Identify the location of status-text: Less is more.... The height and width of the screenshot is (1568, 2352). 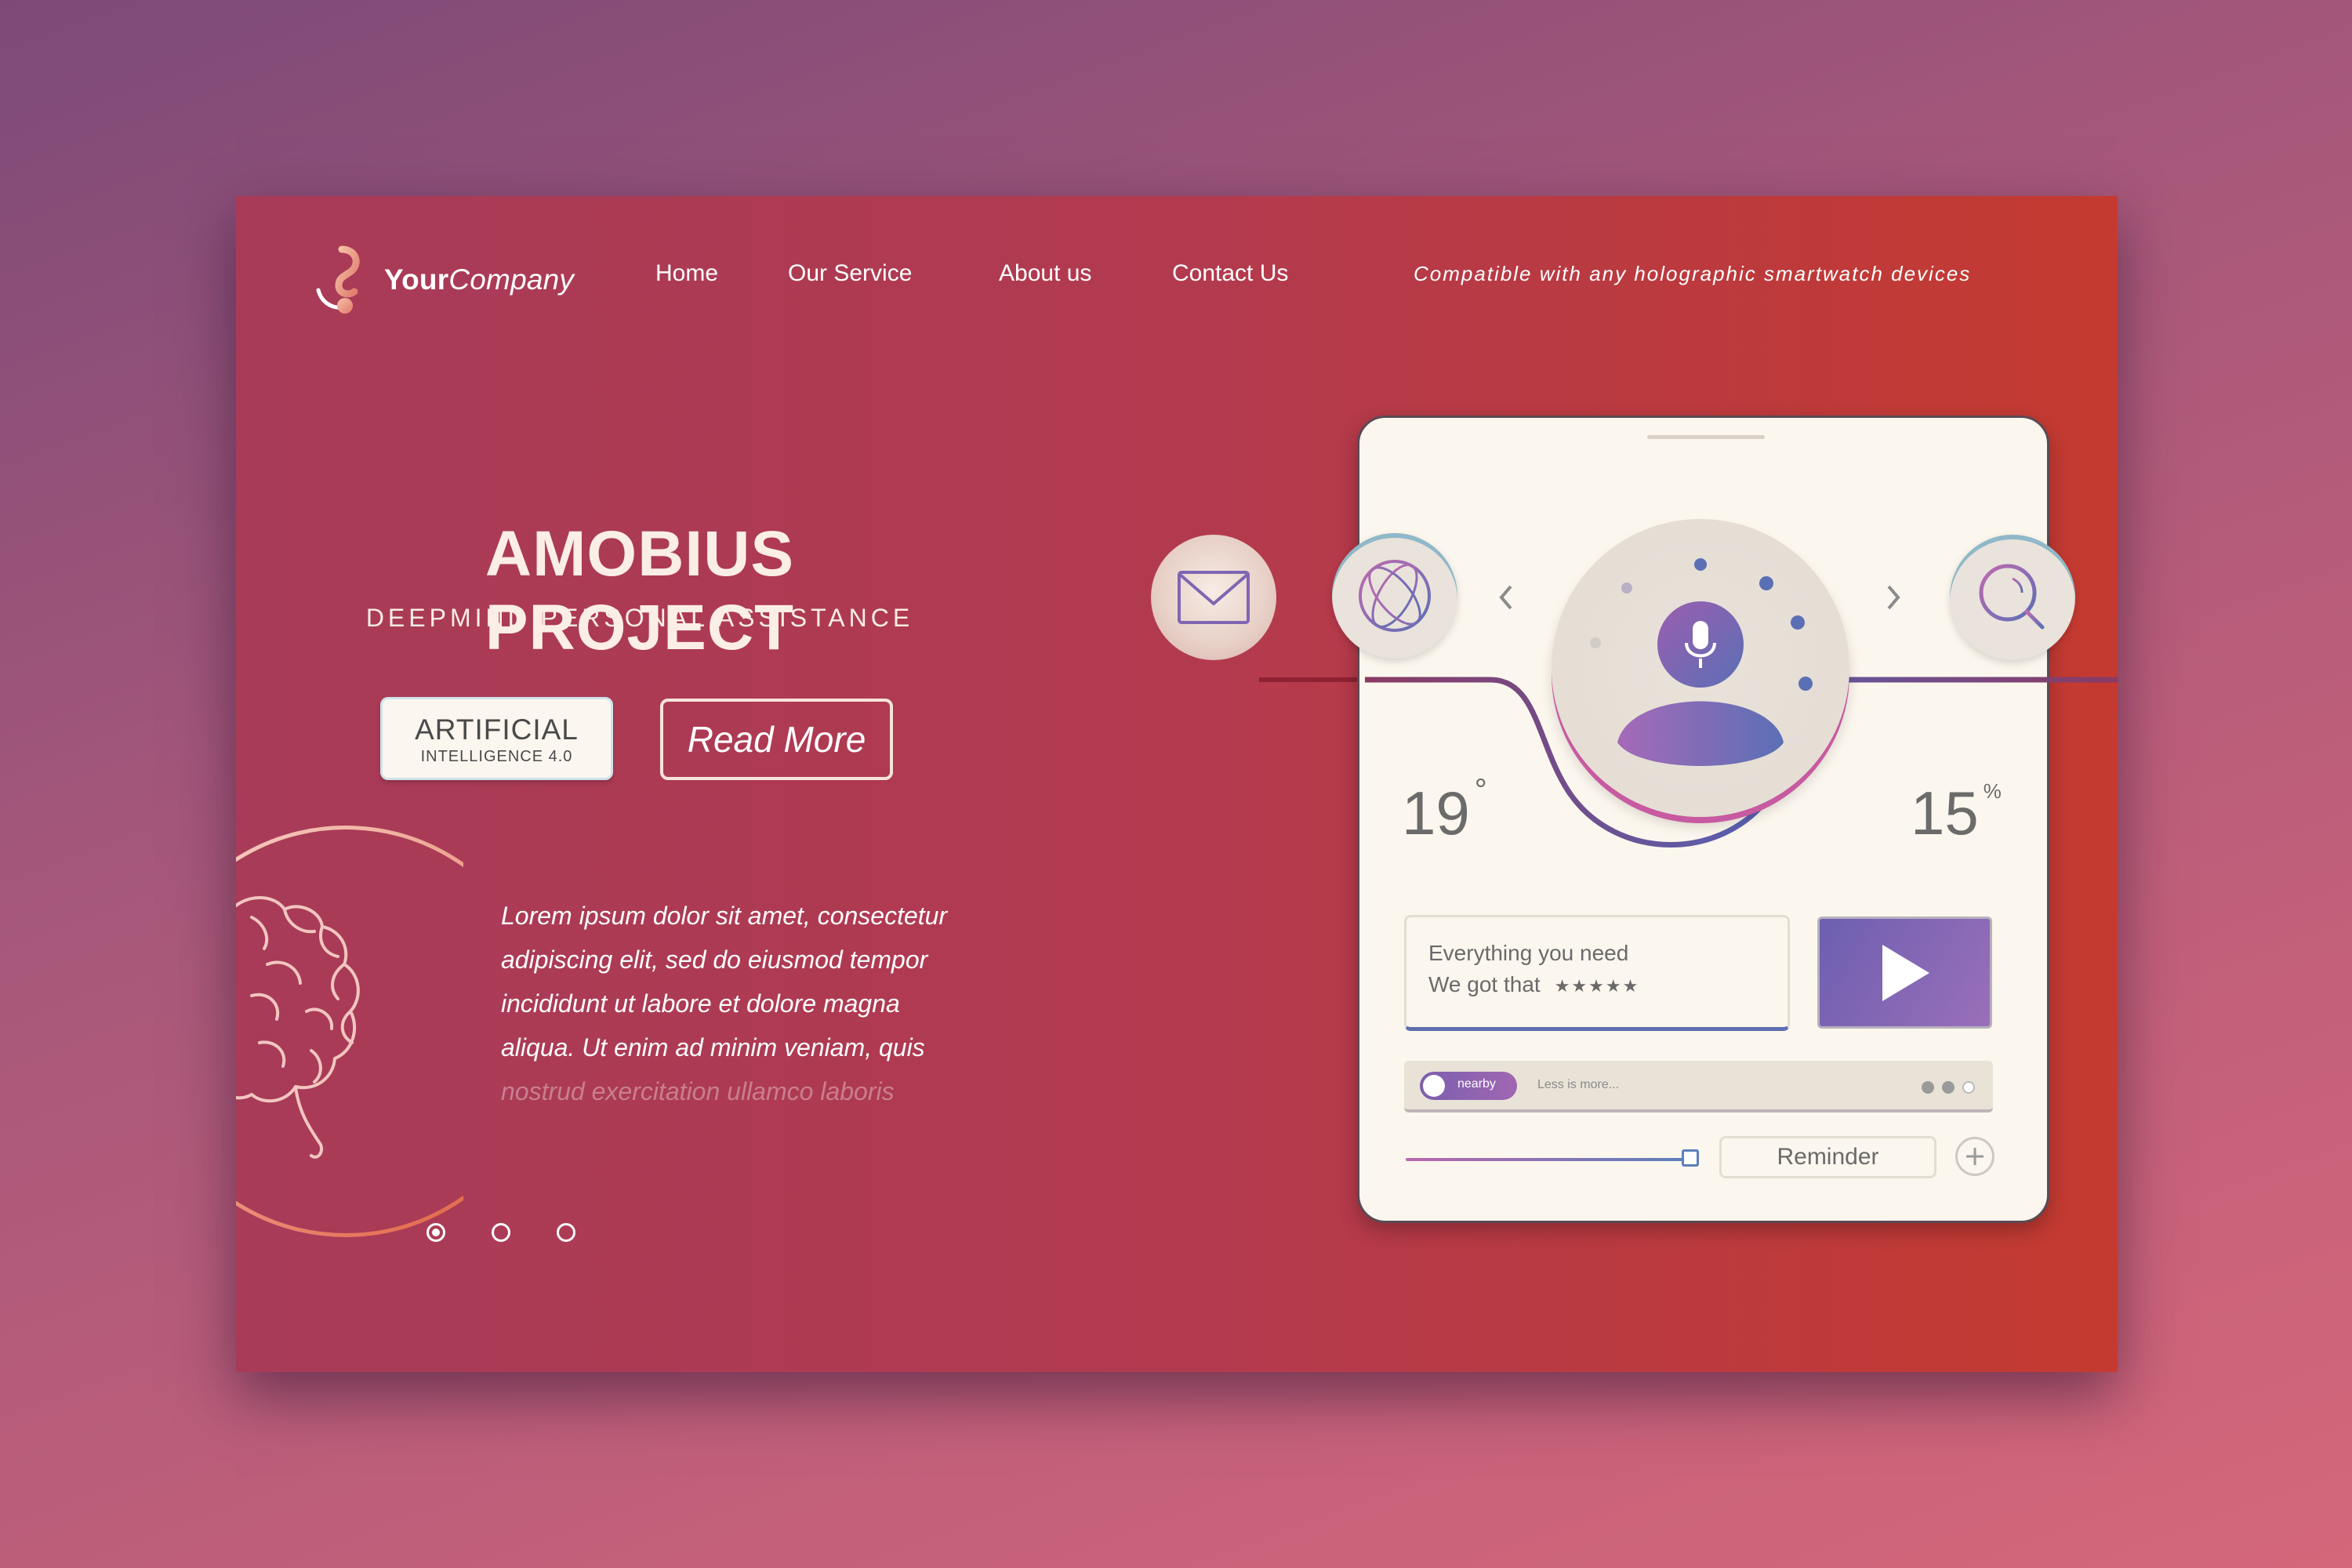
(1578, 1084).